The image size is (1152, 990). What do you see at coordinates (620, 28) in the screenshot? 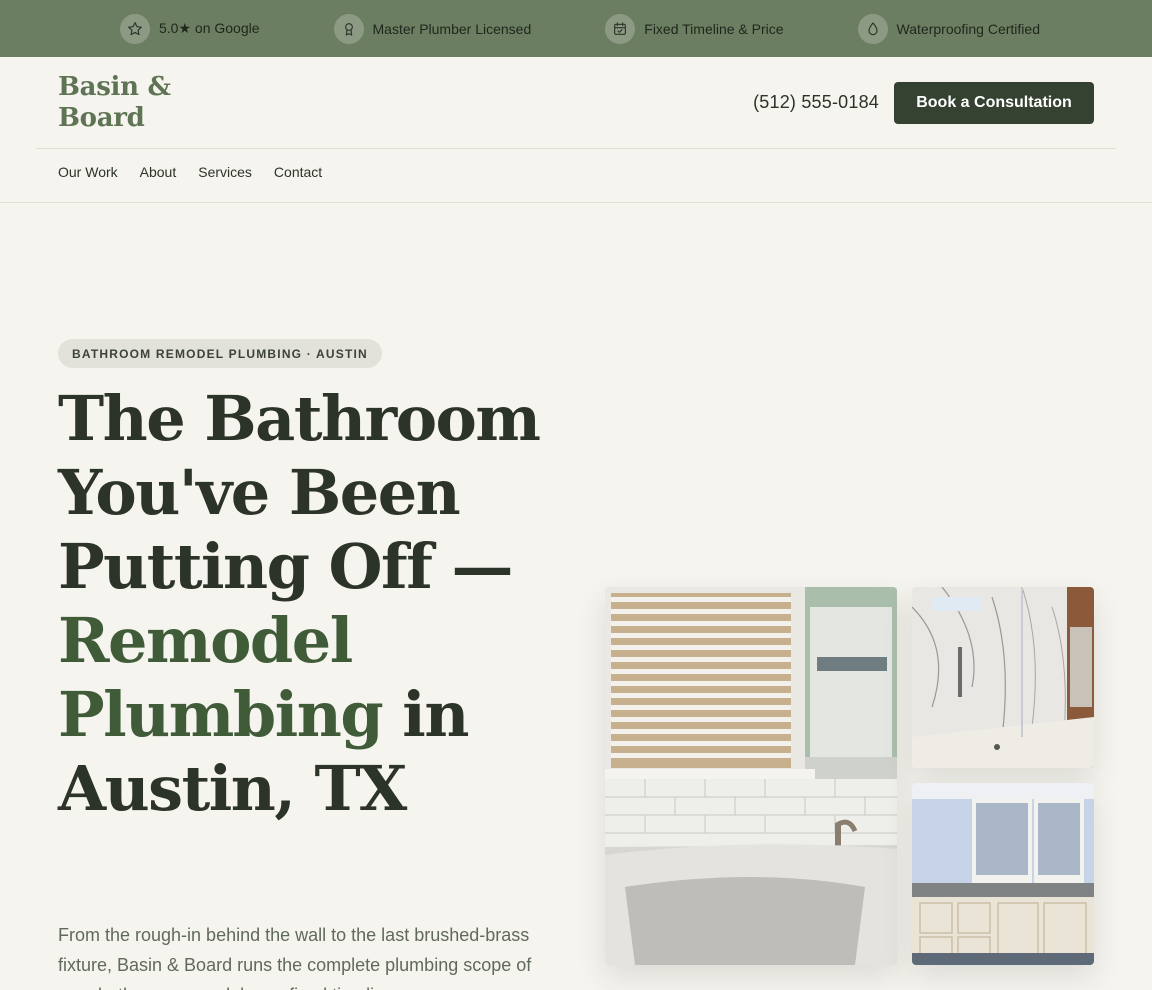
I see `calendar-check-icon` at bounding box center [620, 28].